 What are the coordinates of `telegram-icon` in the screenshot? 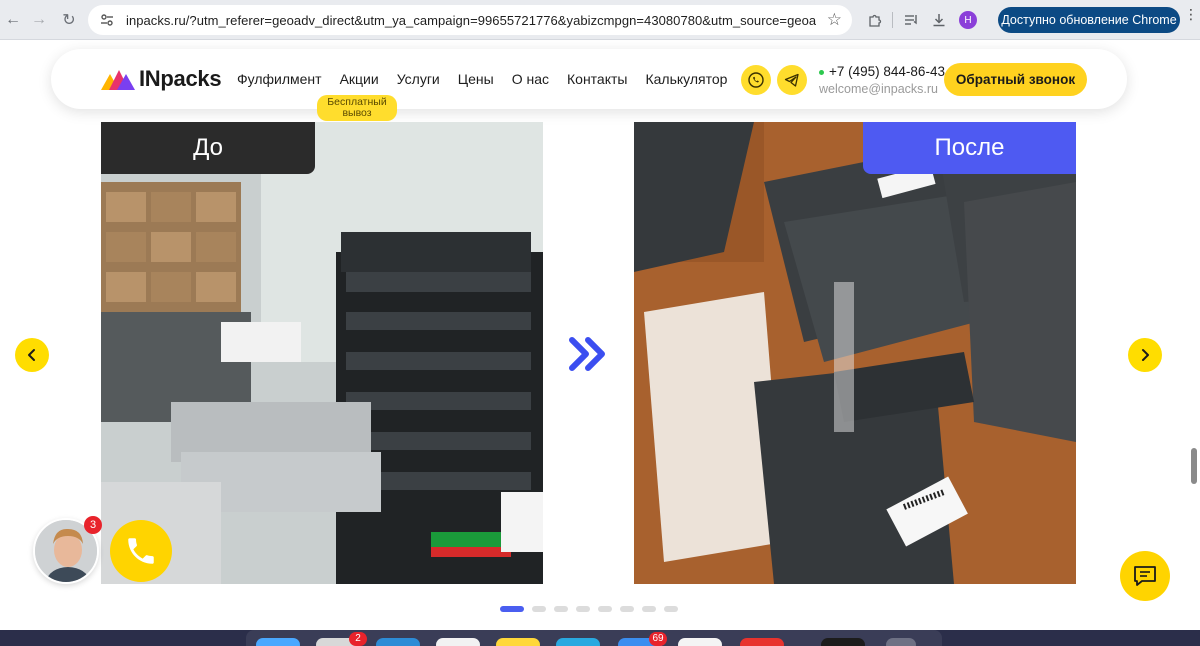 It's located at (792, 80).